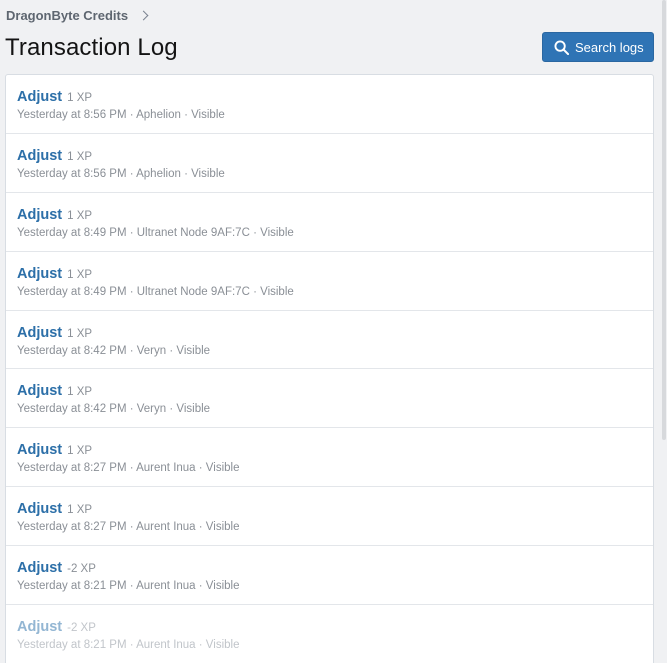 This screenshot has width=667, height=663. Describe the element at coordinates (609, 47) in the screenshot. I see `search-logs-label: Search logs` at that location.